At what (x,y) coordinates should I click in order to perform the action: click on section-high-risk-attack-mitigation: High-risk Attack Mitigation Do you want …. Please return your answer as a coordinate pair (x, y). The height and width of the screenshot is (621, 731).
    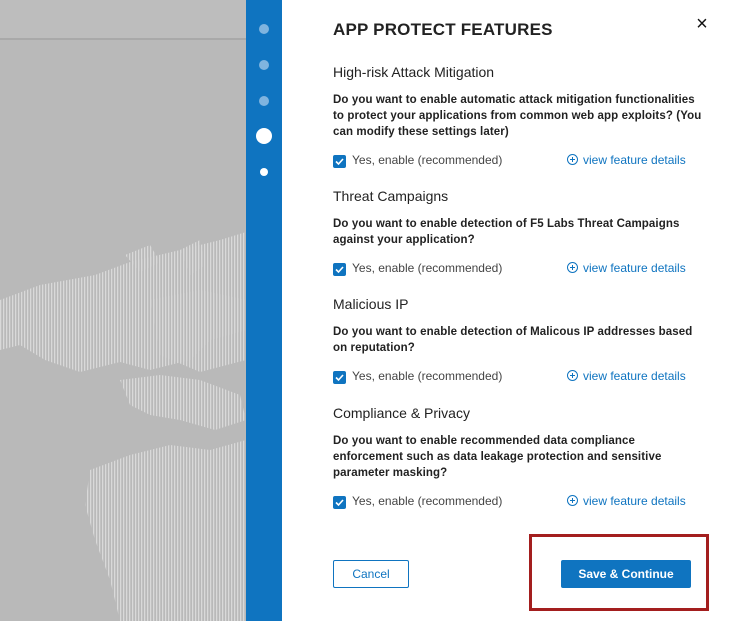
    Looking at the image, I should click on (518, 117).